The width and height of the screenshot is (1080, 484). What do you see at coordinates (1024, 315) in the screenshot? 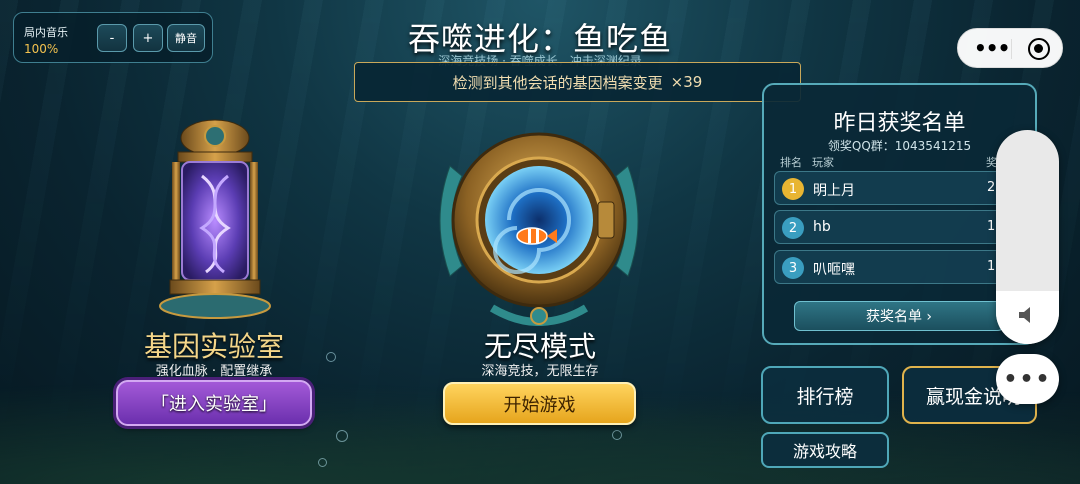
I see `speaker-icon` at bounding box center [1024, 315].